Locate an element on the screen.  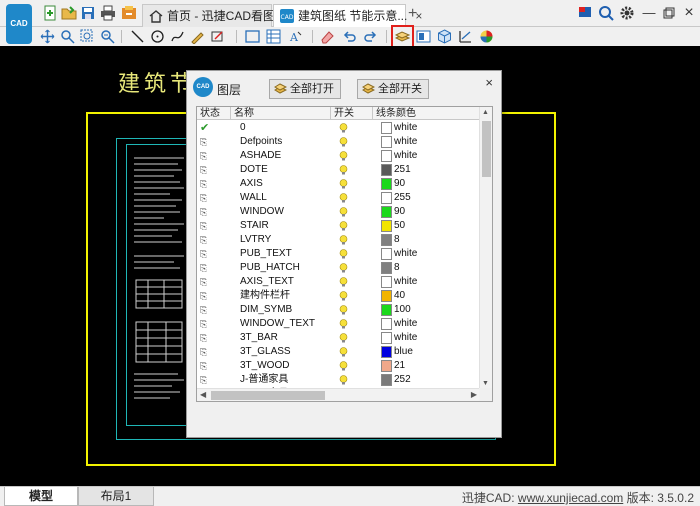
color-palette-icon is located at coordinates (486, 36).